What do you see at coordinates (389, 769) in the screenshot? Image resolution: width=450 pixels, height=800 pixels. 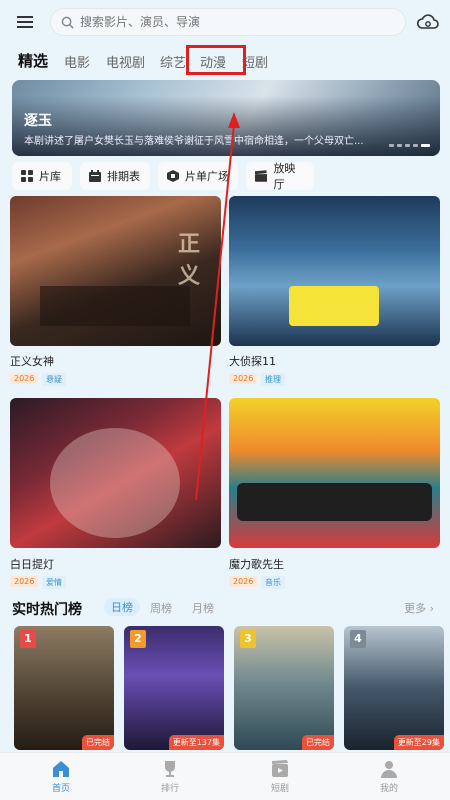 I see `profile-icon` at bounding box center [389, 769].